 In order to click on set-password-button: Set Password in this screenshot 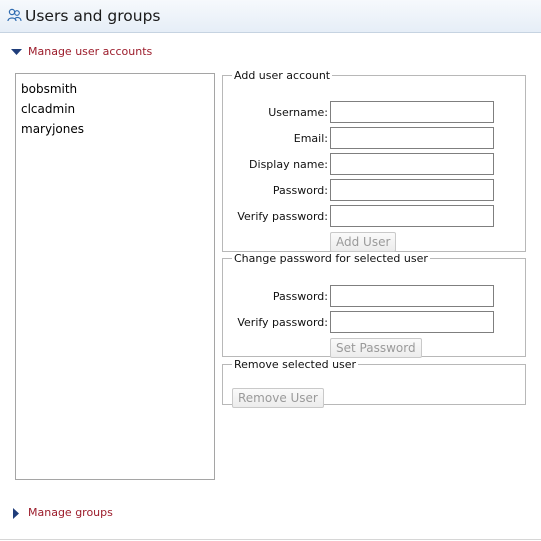, I will do `click(376, 348)`.